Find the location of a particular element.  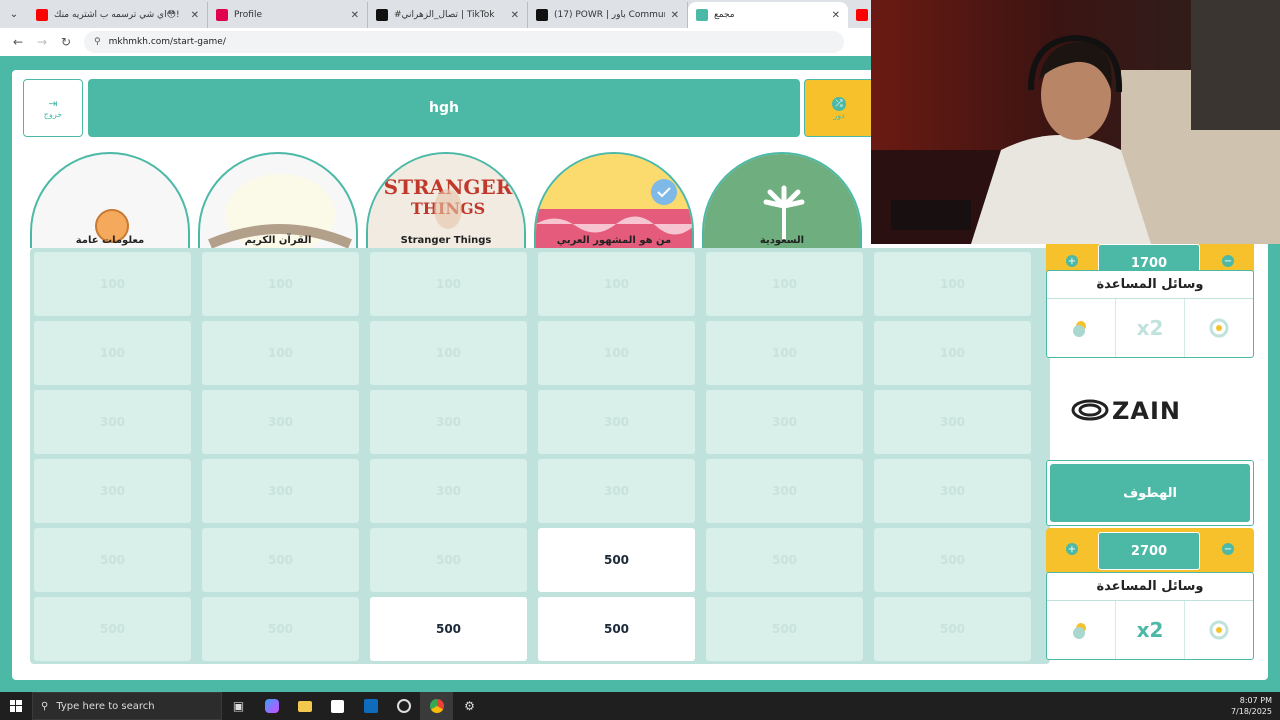

browser-tab: #تصال_الزهراني | TikTok ✕ is located at coordinates (448, 15).